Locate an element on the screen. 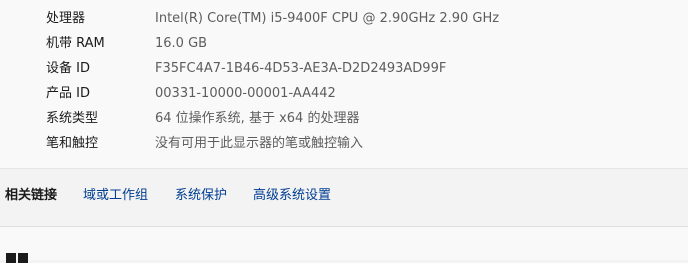  spec-row-system-type: 系统类型 64 位操作系统, 基于 x64 的处理器 is located at coordinates (344, 119).